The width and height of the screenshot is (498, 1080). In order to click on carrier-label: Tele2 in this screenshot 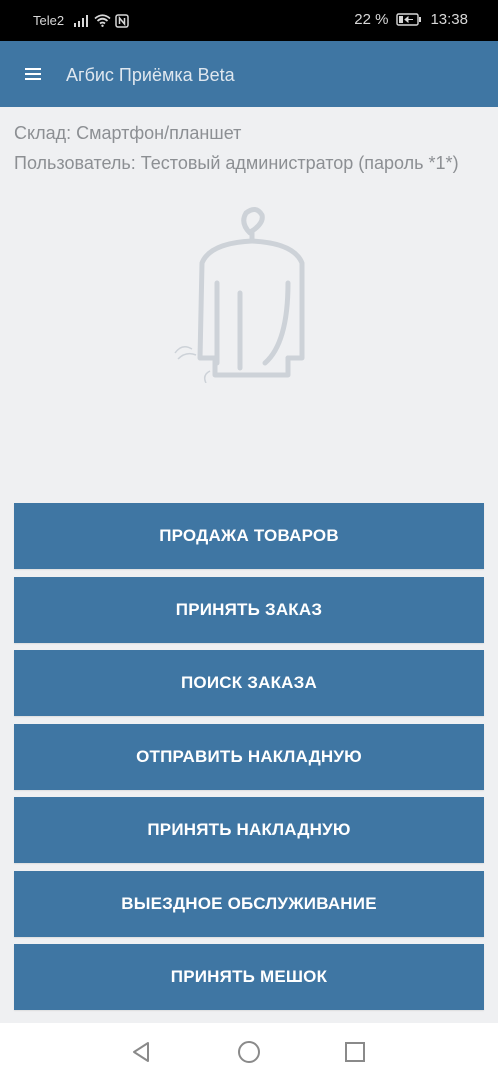, I will do `click(49, 20)`.